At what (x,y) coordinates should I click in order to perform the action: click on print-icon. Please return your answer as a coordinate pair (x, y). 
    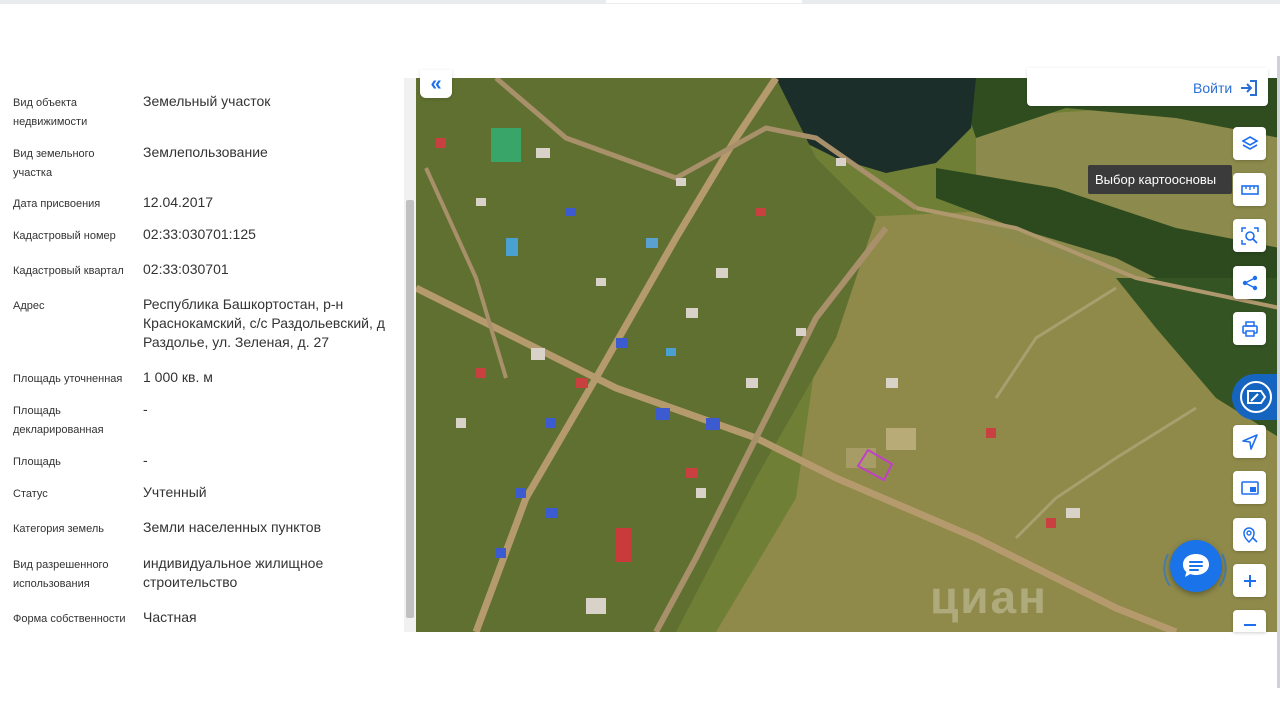
    Looking at the image, I should click on (1249, 328).